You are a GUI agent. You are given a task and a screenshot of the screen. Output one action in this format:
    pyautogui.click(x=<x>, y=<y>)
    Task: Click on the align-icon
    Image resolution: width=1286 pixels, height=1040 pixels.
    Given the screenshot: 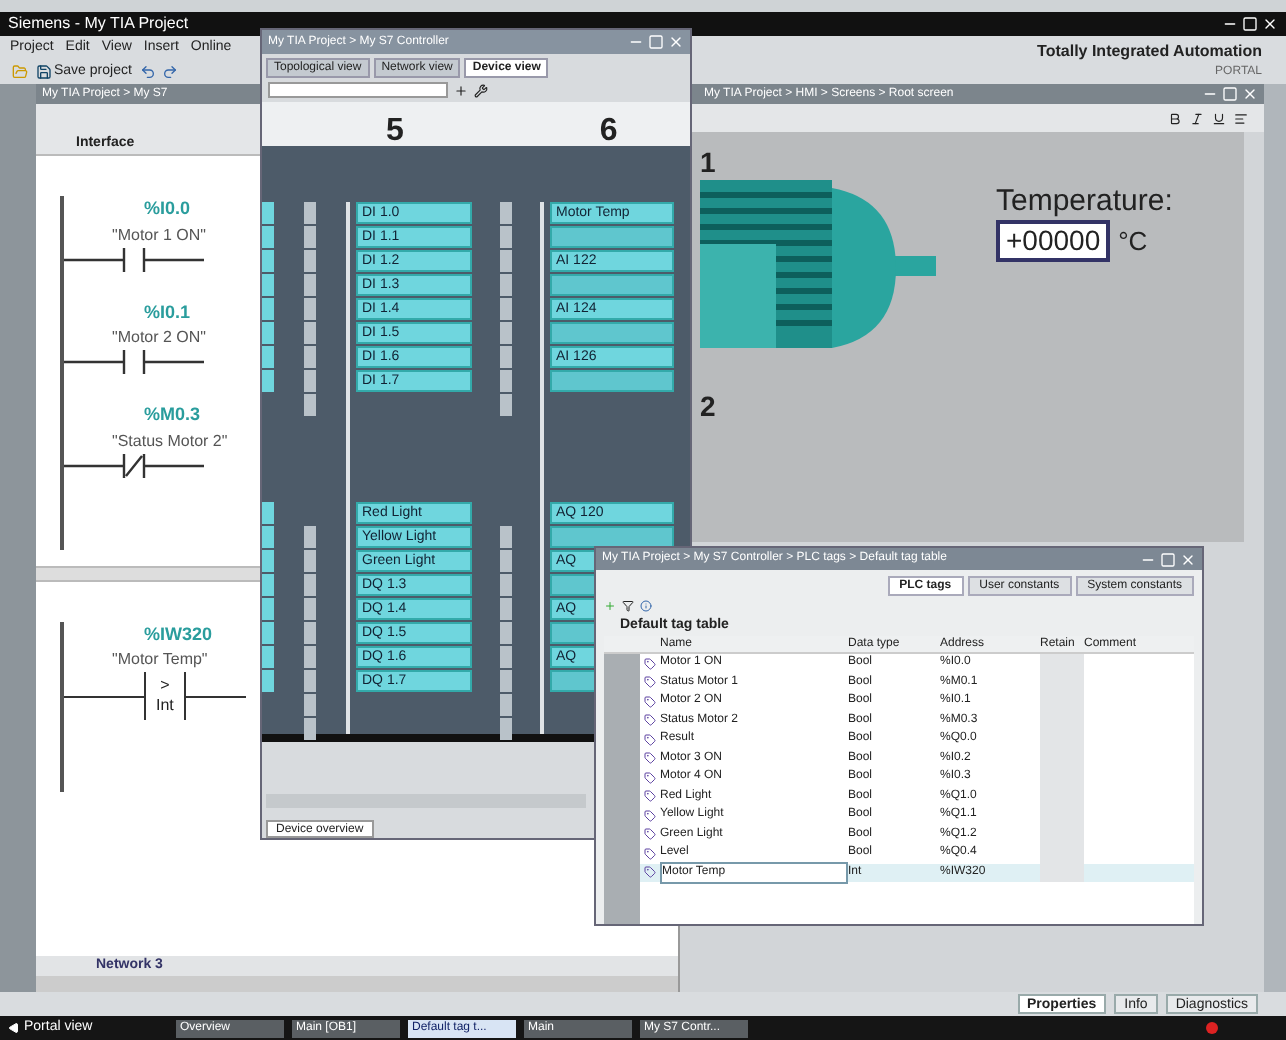 What is the action you would take?
    pyautogui.click(x=1241, y=118)
    